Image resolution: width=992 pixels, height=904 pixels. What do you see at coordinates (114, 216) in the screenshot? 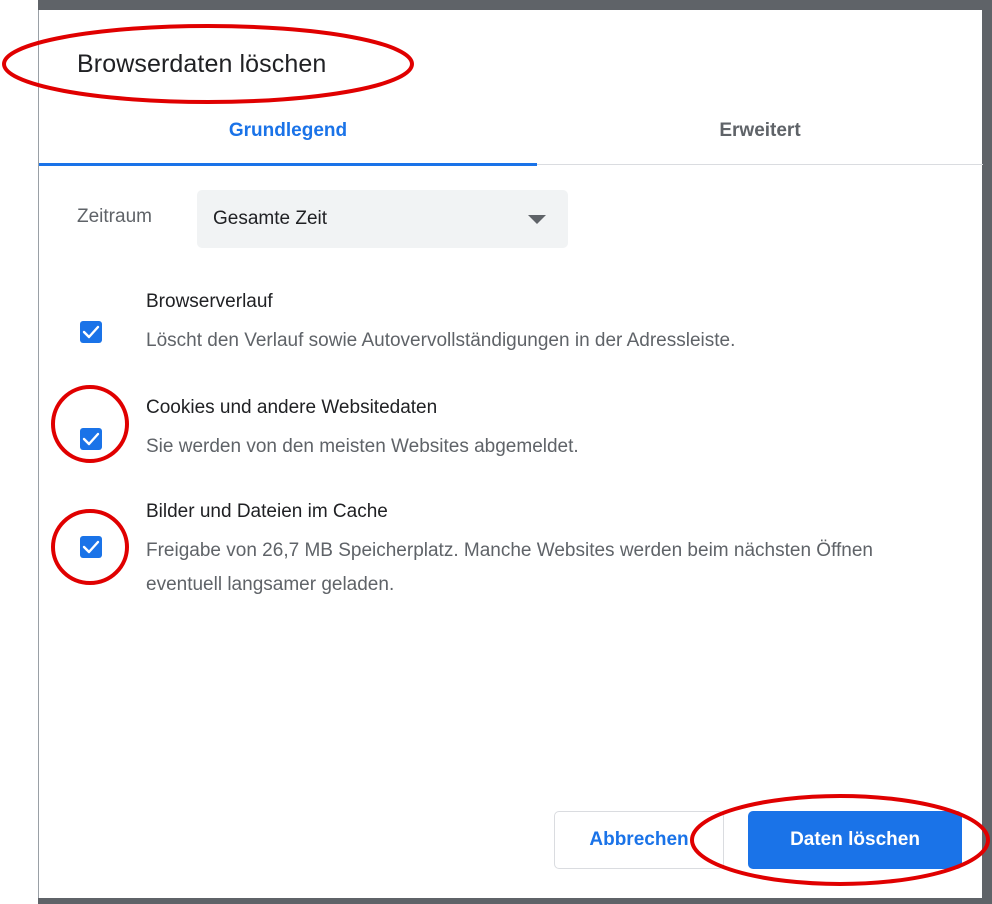
I see `time-range-label: Zeitraum` at bounding box center [114, 216].